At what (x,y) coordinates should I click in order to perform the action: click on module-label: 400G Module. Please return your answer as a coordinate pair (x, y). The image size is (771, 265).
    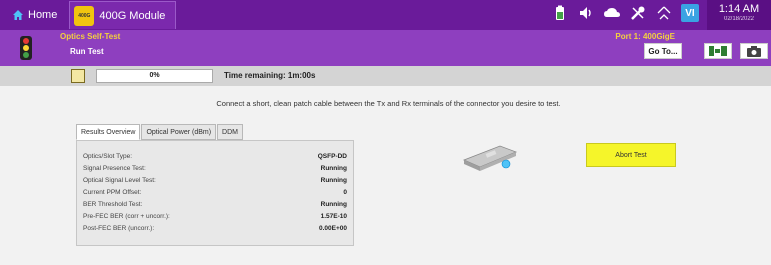
    Looking at the image, I should click on (132, 15).